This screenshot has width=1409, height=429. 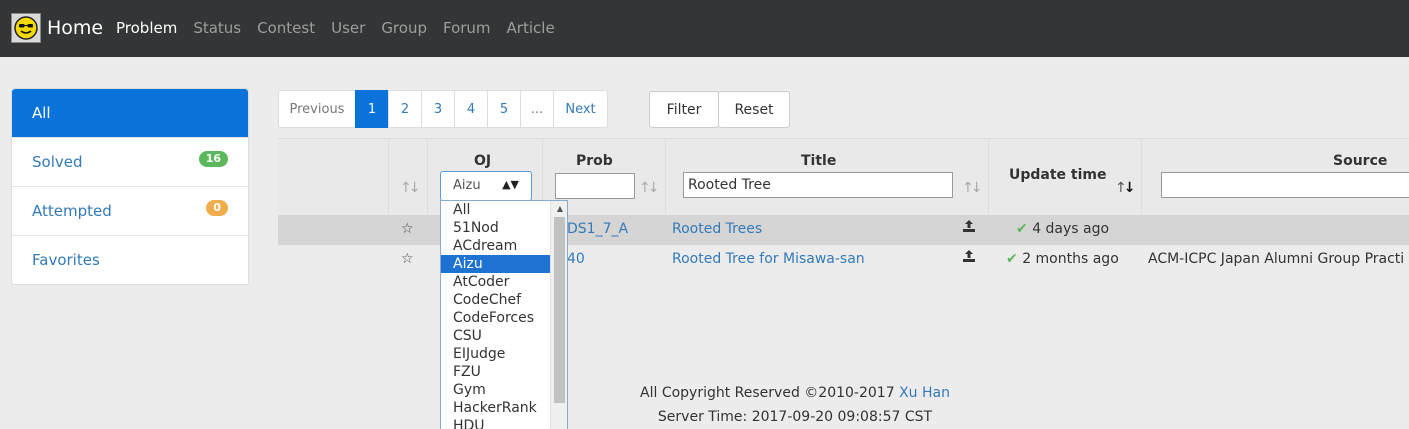 I want to click on problem-title-link: Rooted Tree for Misawa-san, so click(x=768, y=259).